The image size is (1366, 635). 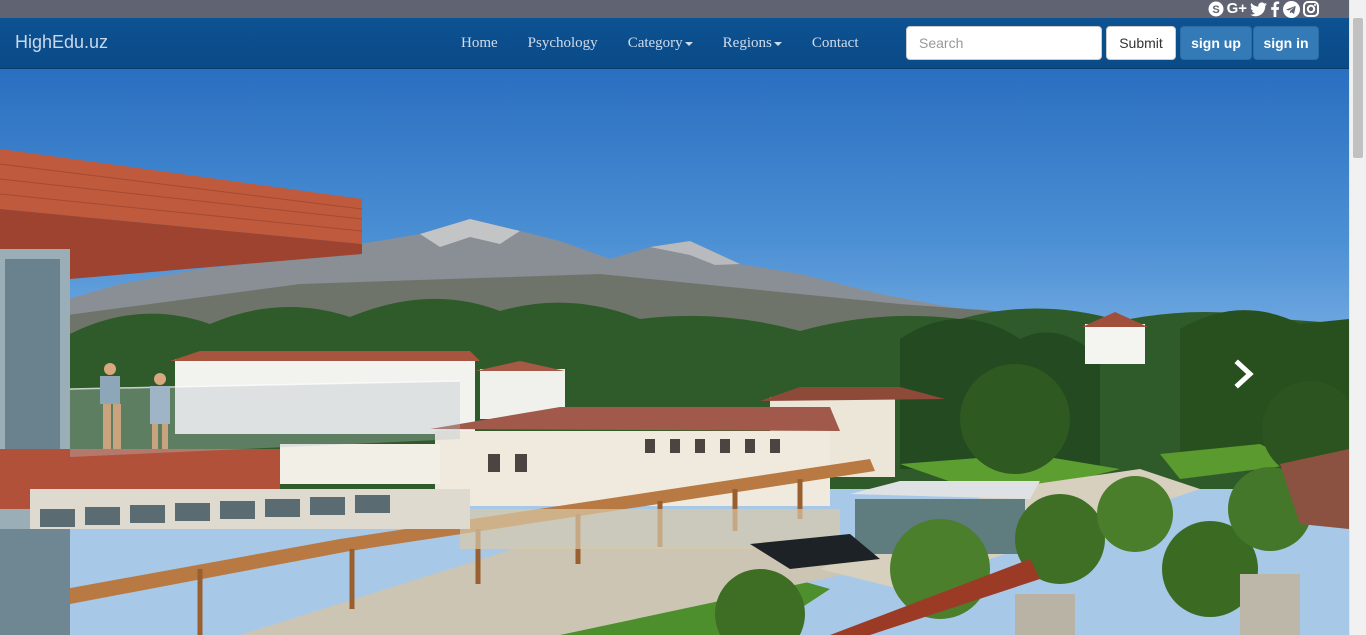 What do you see at coordinates (1004, 43) in the screenshot?
I see `search-input` at bounding box center [1004, 43].